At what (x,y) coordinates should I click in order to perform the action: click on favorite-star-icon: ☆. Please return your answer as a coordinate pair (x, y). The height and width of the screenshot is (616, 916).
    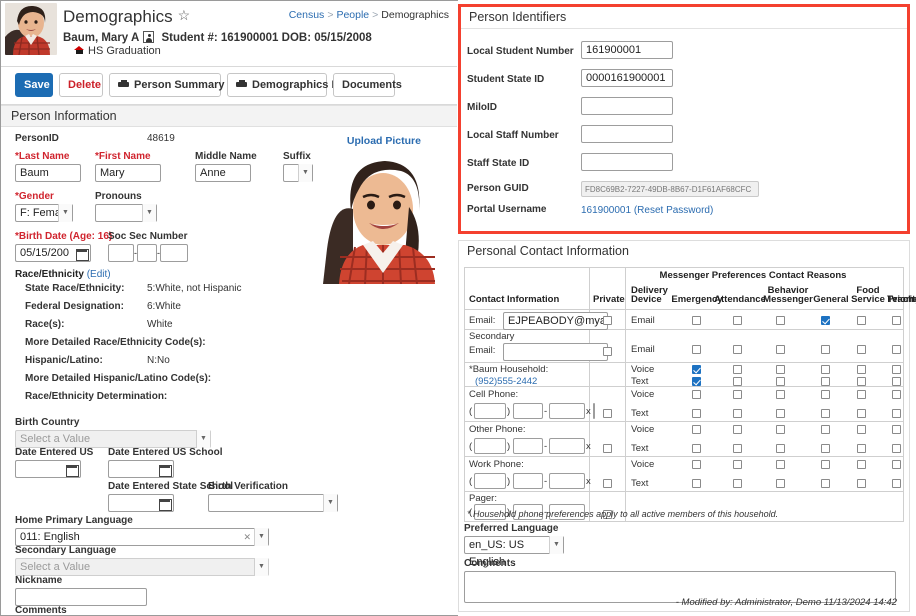
    Looking at the image, I should click on (184, 15).